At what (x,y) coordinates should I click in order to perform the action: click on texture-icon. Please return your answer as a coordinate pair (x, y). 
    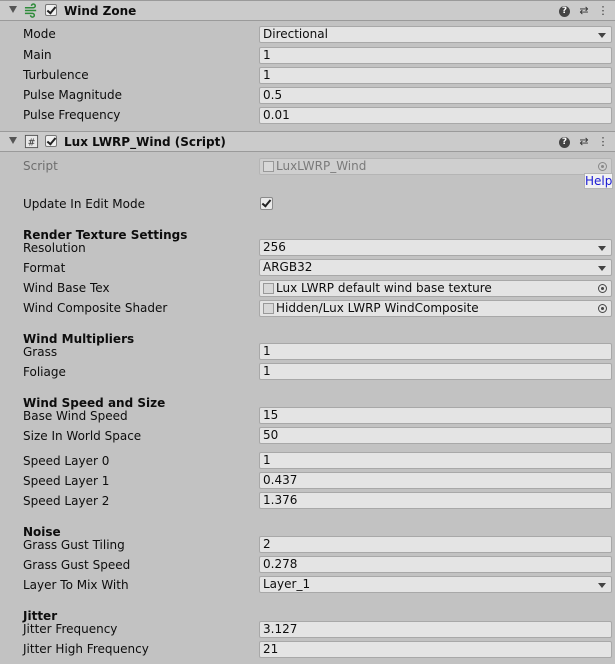
    Looking at the image, I should click on (268, 288).